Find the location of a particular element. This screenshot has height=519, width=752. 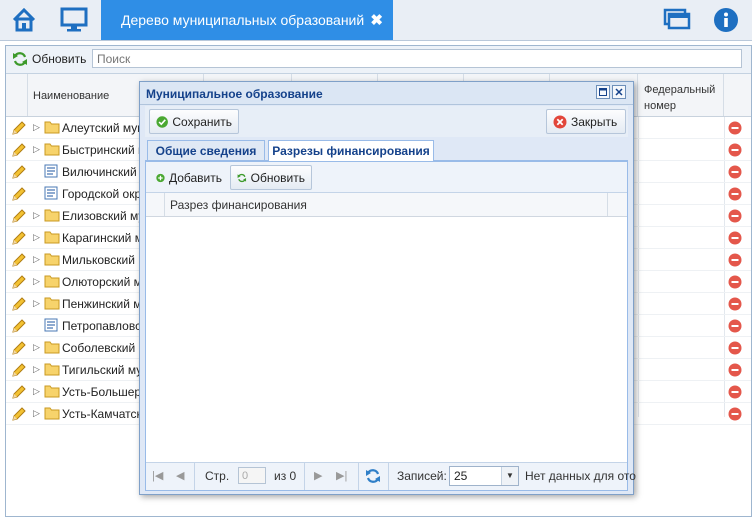

refresh-icon is located at coordinates (20, 59).